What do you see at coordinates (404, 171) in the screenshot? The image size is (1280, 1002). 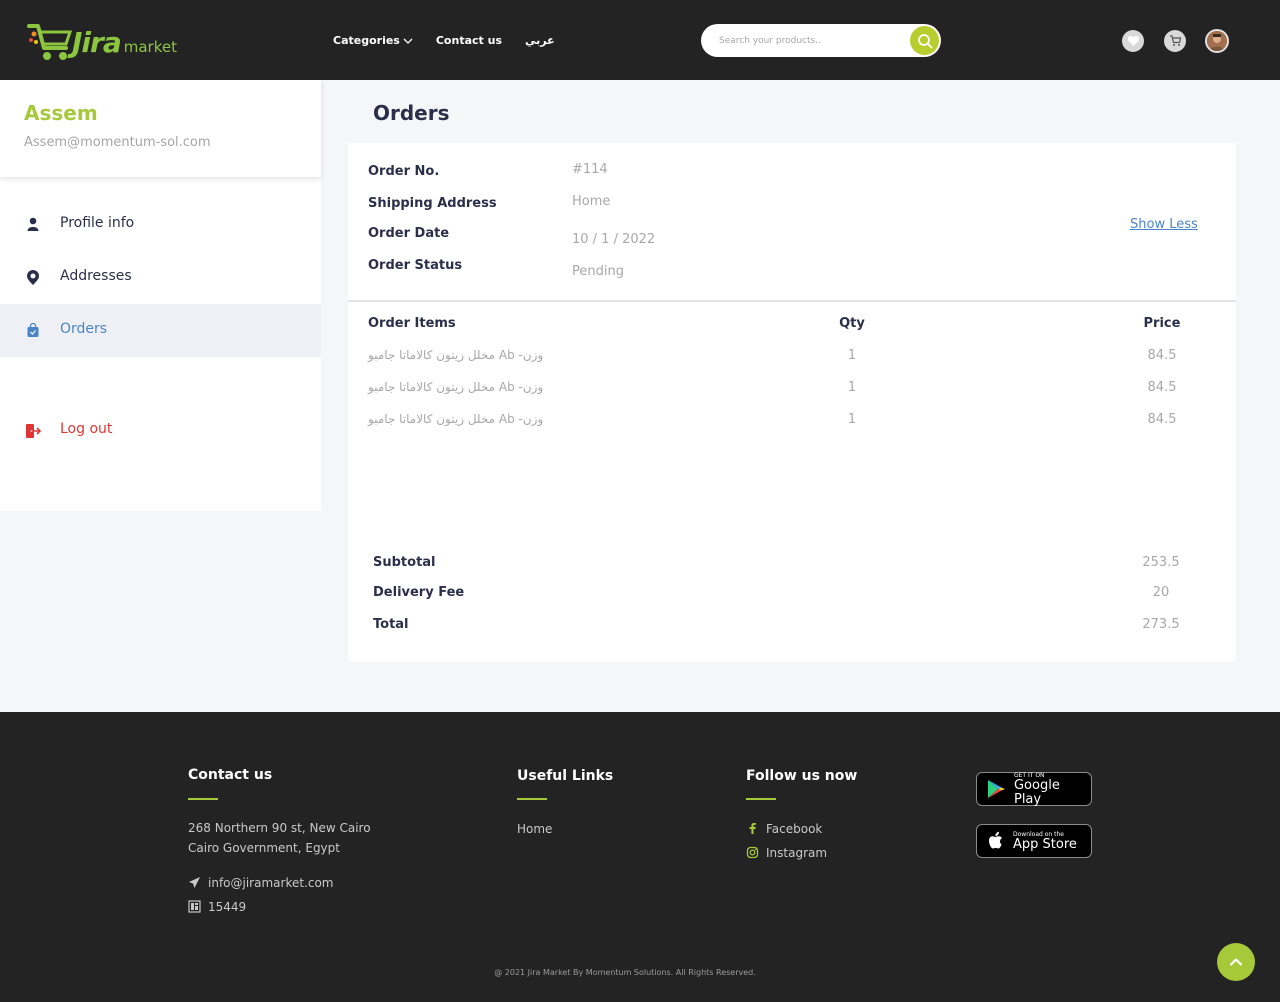 I see `order-number-label: Order No.` at bounding box center [404, 171].